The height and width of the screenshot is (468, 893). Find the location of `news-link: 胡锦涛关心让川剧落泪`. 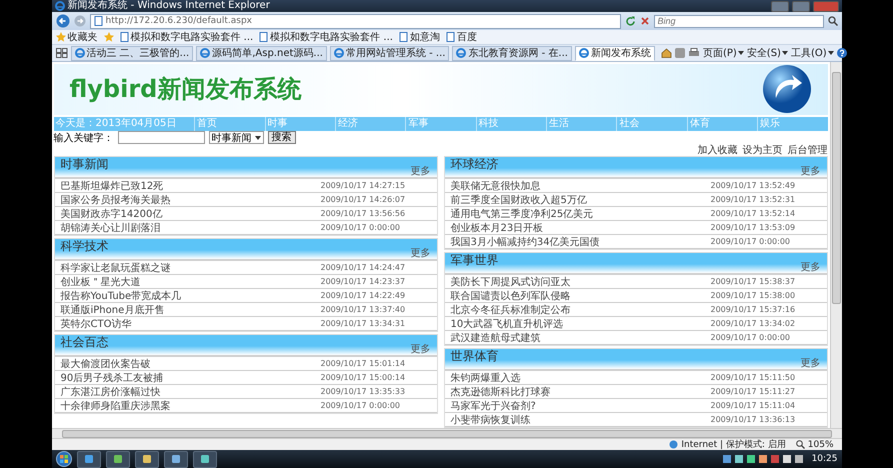

news-link: 胡锦涛关心让川剧落泪 is located at coordinates (110, 227).